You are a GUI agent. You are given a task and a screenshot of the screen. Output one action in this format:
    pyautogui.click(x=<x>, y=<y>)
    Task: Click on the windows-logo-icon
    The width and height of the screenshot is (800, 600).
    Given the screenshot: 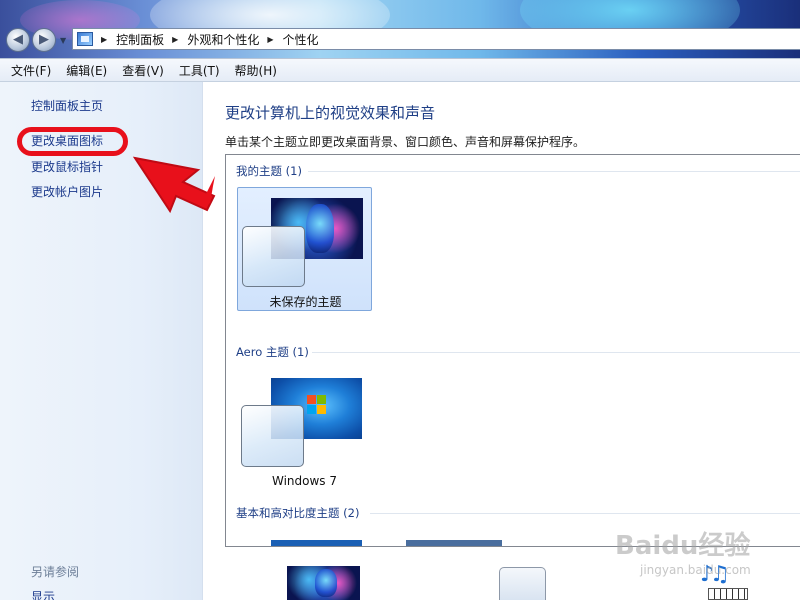 What is the action you would take?
    pyautogui.click(x=317, y=405)
    